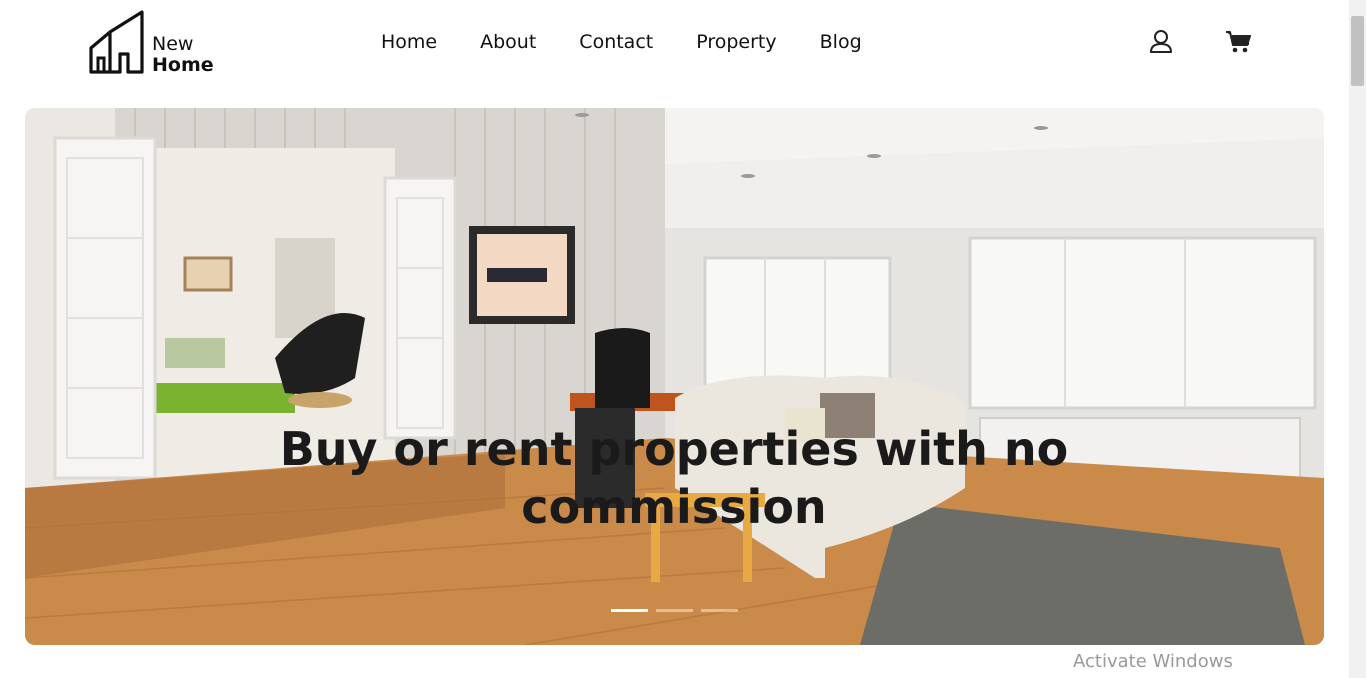 The height and width of the screenshot is (678, 1366). Describe the element at coordinates (1161, 42) in the screenshot. I see `user-icon` at that location.